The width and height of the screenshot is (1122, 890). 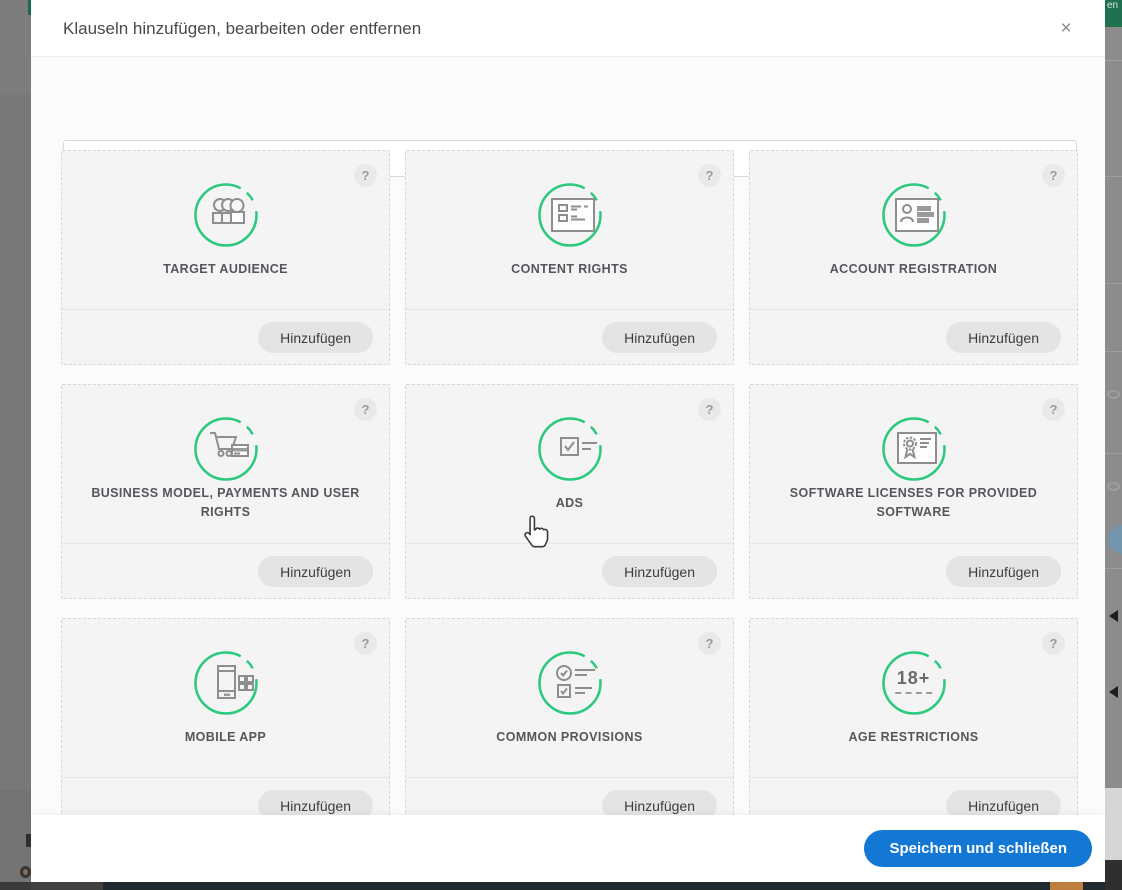 I want to click on save-and-close-button: Speichern und schließen, so click(x=978, y=848).